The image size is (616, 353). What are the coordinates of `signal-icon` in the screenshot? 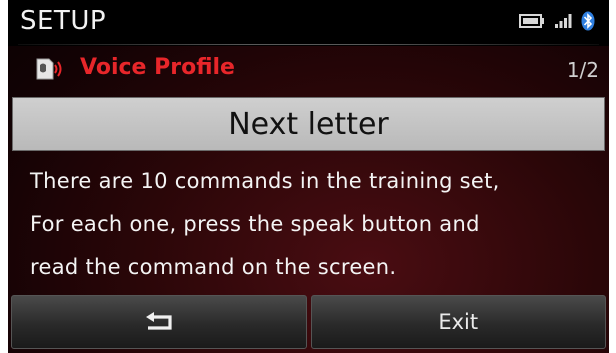 It's located at (563, 23).